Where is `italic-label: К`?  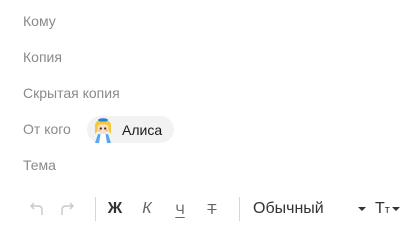 italic-label: К is located at coordinates (147, 208).